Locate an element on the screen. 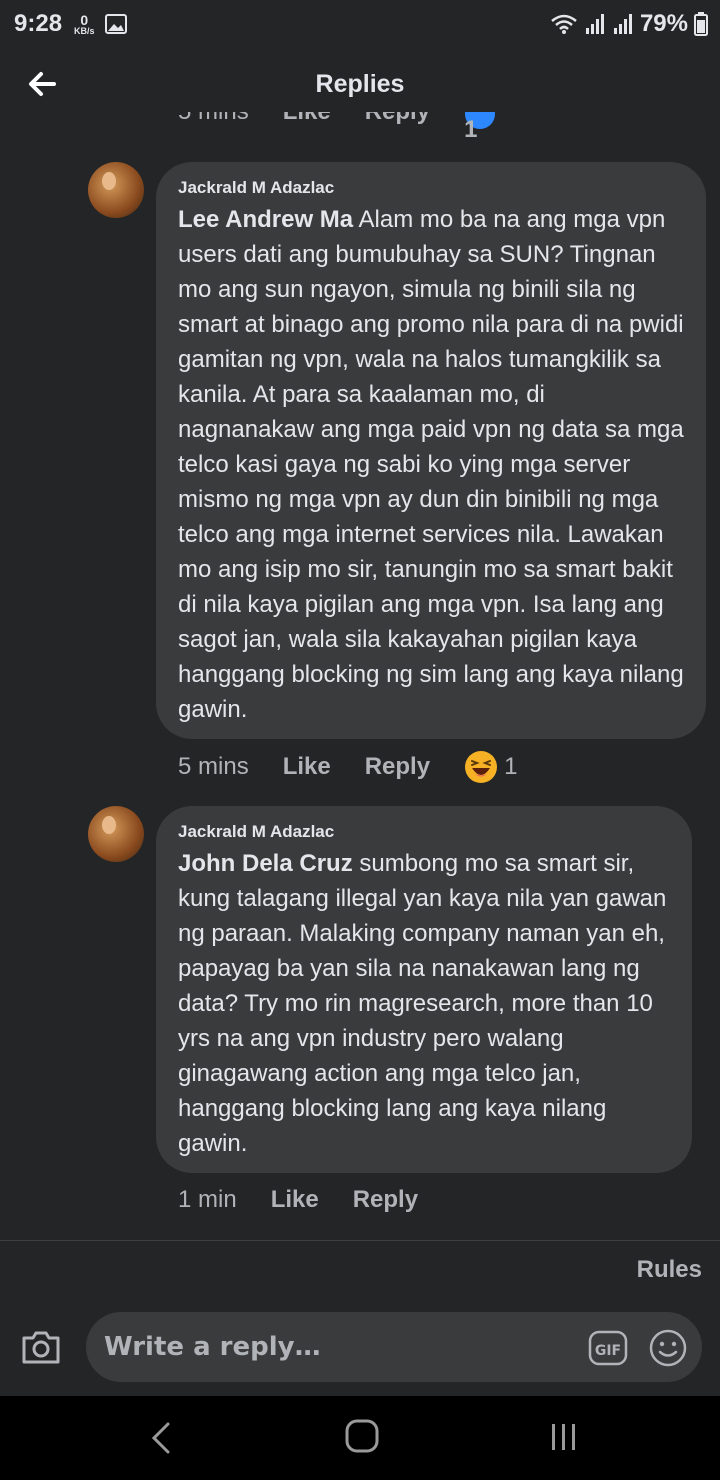 The image size is (720, 1480). network-speed: 0 KB/s is located at coordinates (84, 24).